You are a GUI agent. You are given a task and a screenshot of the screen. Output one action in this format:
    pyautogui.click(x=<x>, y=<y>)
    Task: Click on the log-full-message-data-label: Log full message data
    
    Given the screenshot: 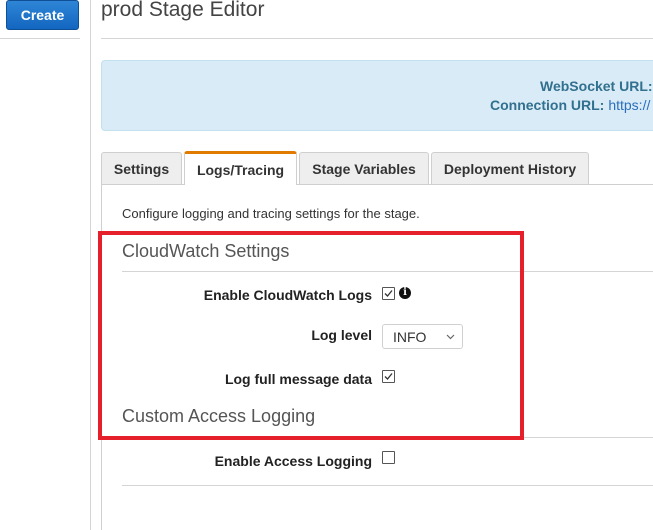 What is the action you would take?
    pyautogui.click(x=298, y=379)
    